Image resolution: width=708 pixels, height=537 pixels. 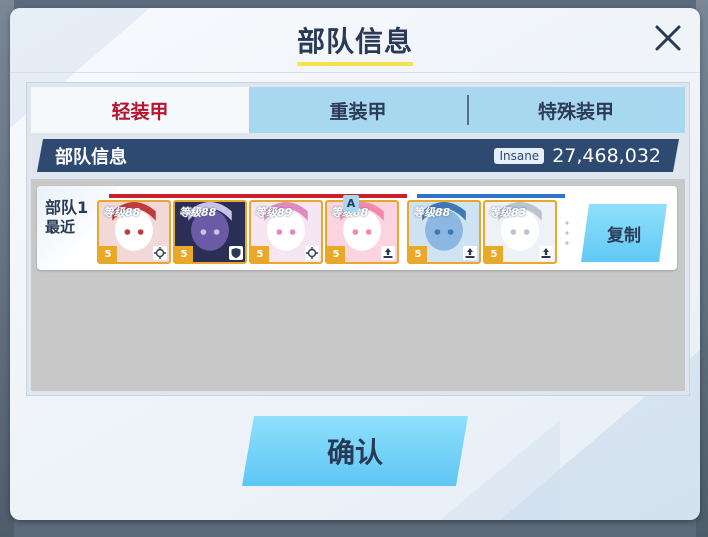 I want to click on character-card: 等级89 5, so click(x=286, y=232).